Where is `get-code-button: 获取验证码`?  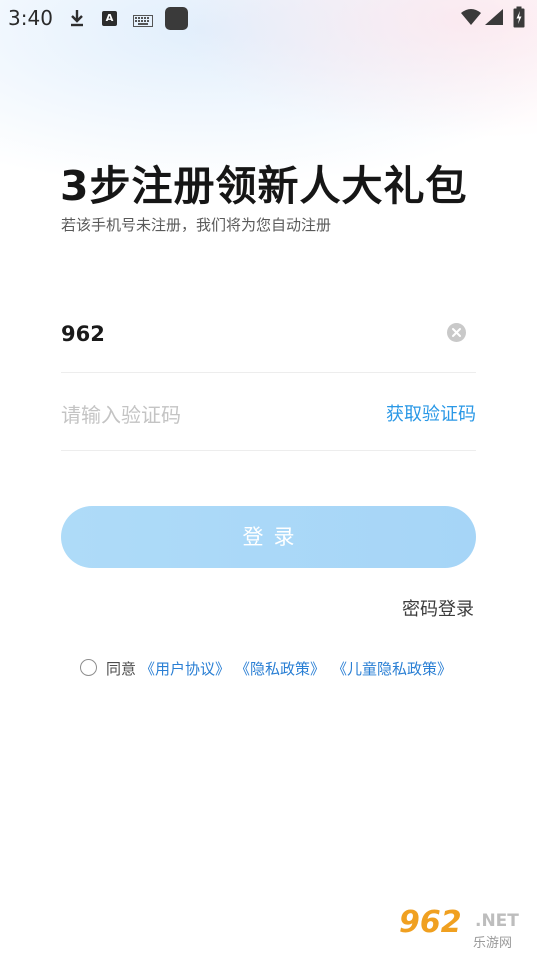
get-code-button: 获取验证码 is located at coordinates (431, 413).